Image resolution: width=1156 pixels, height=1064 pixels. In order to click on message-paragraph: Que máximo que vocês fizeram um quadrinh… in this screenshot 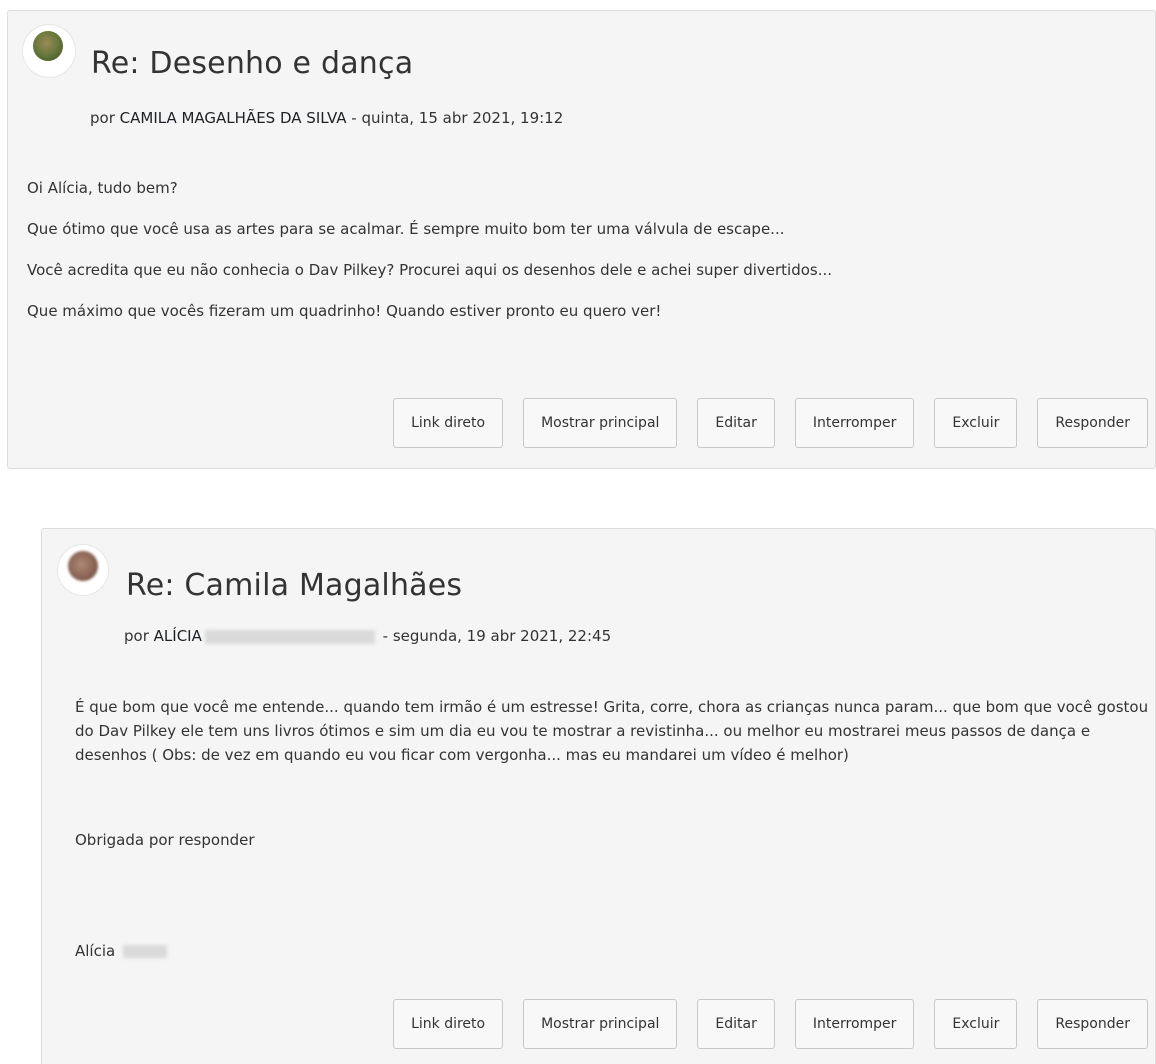, I will do `click(344, 311)`.